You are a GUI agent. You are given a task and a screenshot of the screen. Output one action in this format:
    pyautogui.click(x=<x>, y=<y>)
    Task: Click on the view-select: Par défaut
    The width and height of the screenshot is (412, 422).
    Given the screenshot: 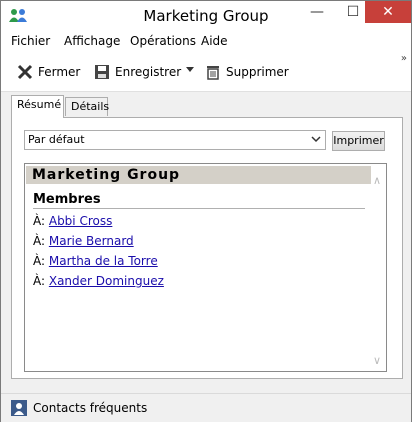 What is the action you would take?
    pyautogui.click(x=175, y=140)
    